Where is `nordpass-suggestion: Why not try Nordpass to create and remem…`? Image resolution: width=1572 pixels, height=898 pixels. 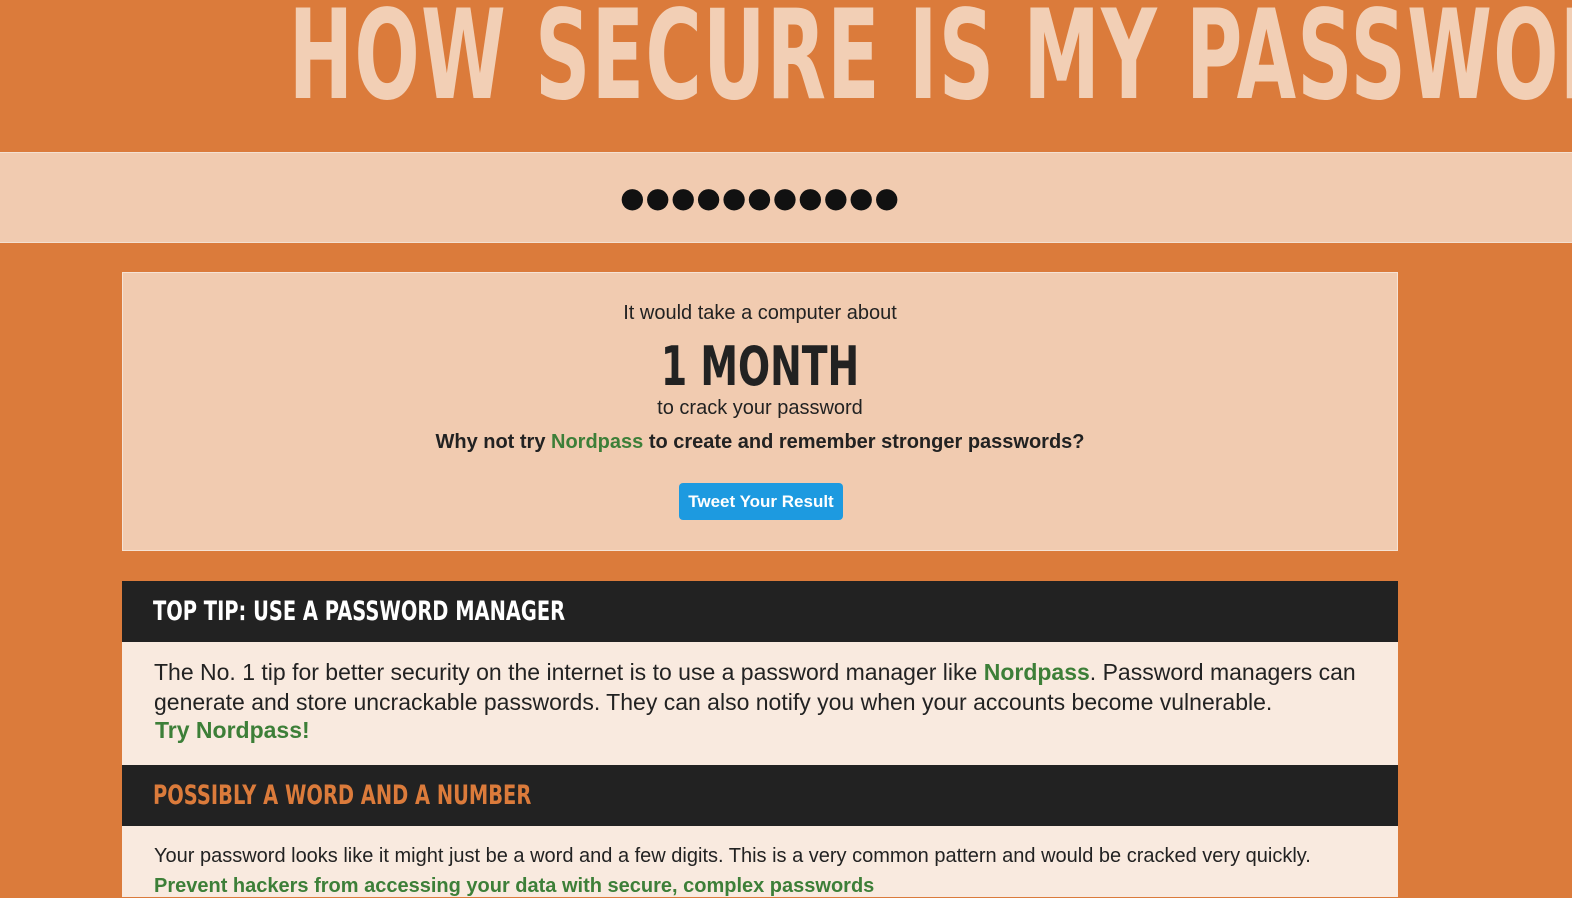 nordpass-suggestion: Why not try Nordpass to create and remem… is located at coordinates (760, 442).